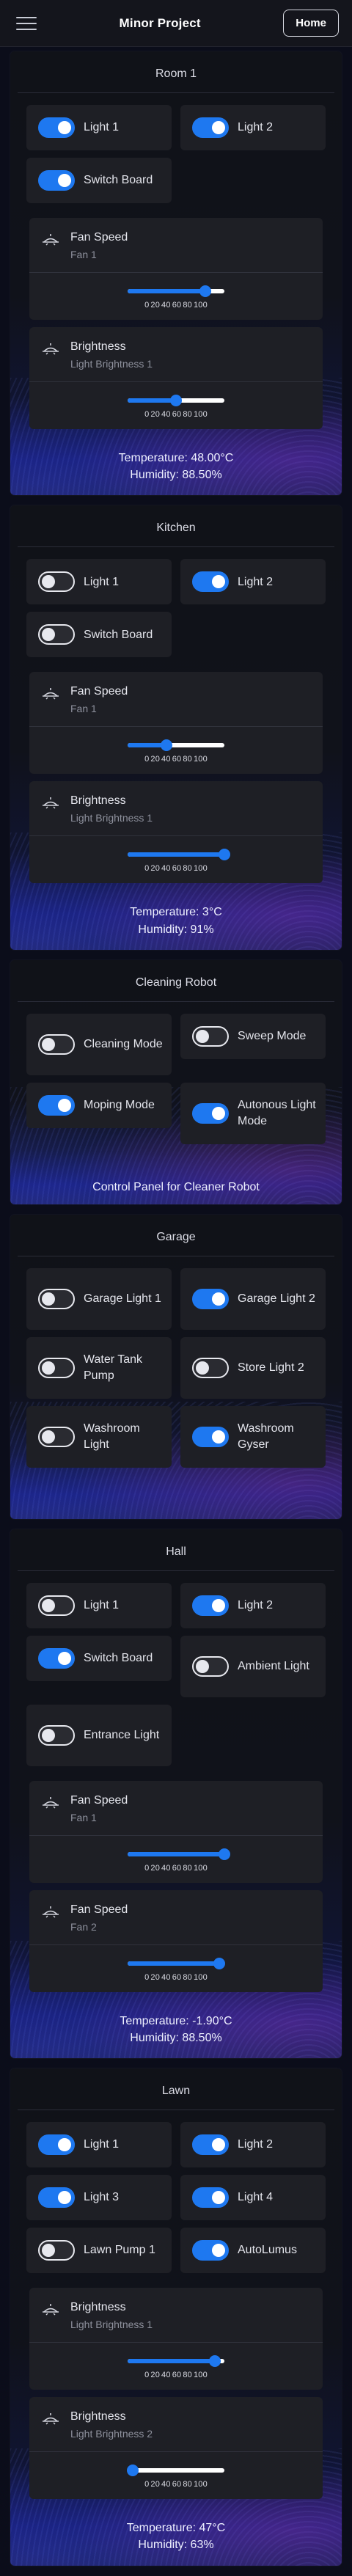  Describe the element at coordinates (267, 2250) in the screenshot. I see `switch-label: AutoLumus` at that location.